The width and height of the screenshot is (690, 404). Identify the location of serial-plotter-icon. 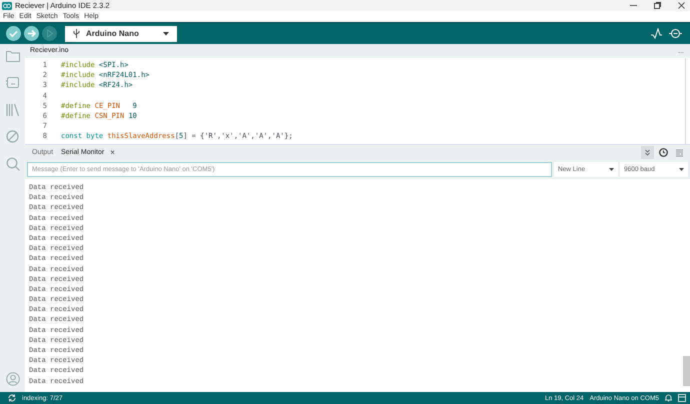
(656, 33).